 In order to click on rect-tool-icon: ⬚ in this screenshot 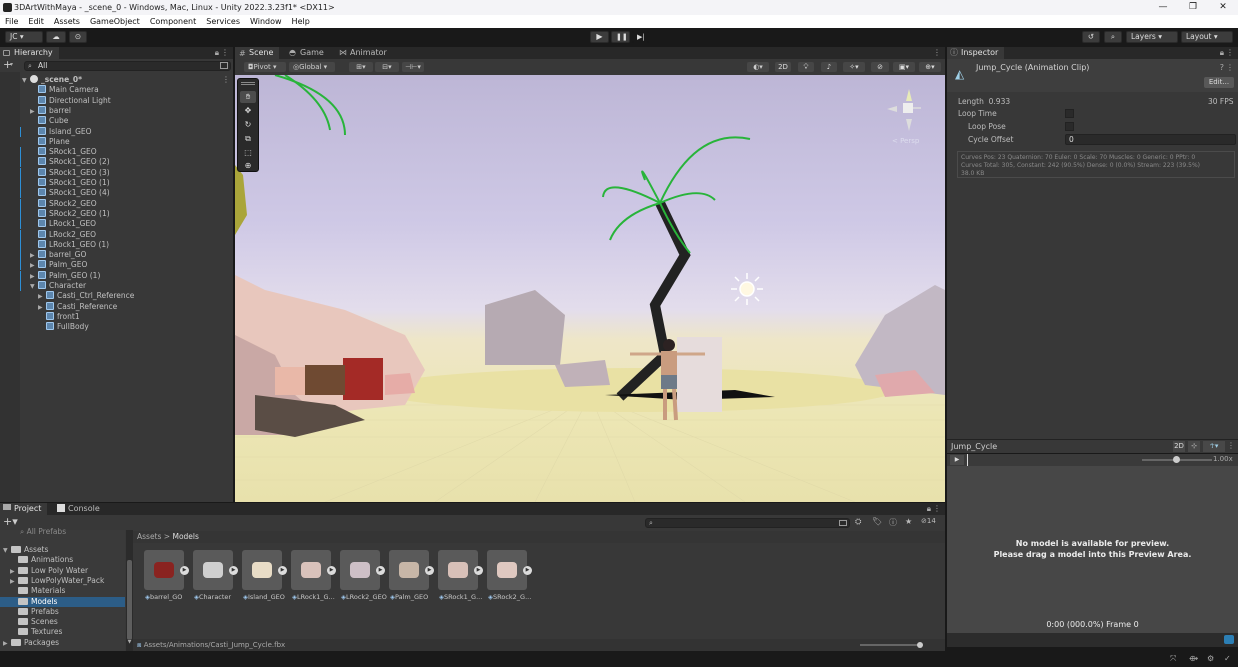, I will do `click(248, 153)`.